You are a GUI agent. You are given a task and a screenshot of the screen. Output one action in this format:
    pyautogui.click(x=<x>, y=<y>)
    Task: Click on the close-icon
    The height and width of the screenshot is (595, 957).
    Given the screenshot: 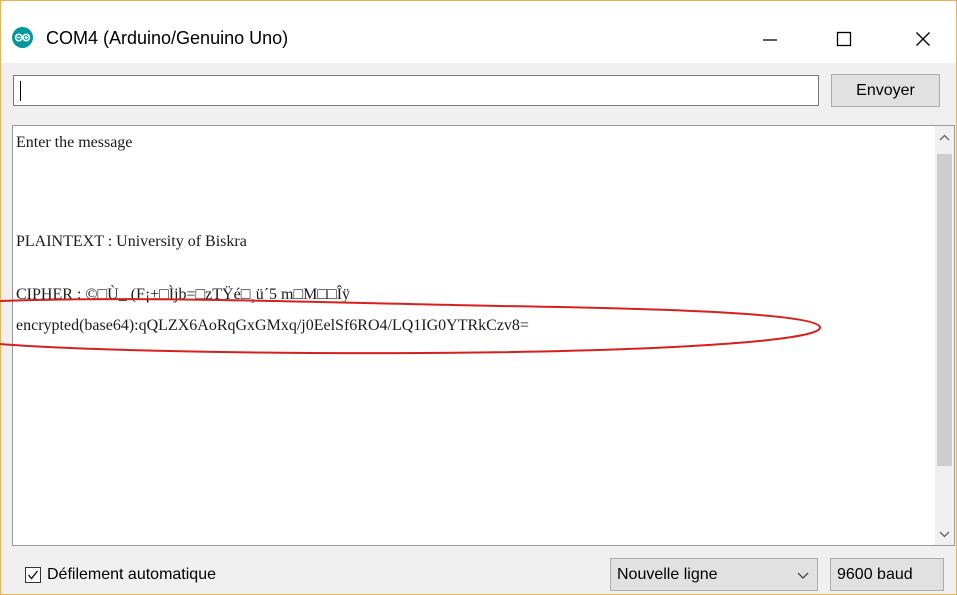 What is the action you would take?
    pyautogui.click(x=923, y=39)
    